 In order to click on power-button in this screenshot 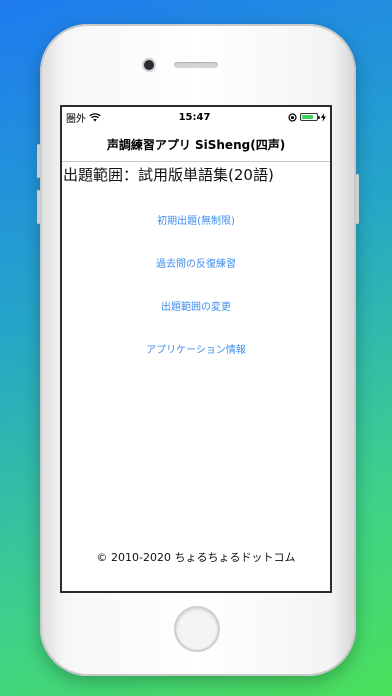, I will do `click(357, 199)`.